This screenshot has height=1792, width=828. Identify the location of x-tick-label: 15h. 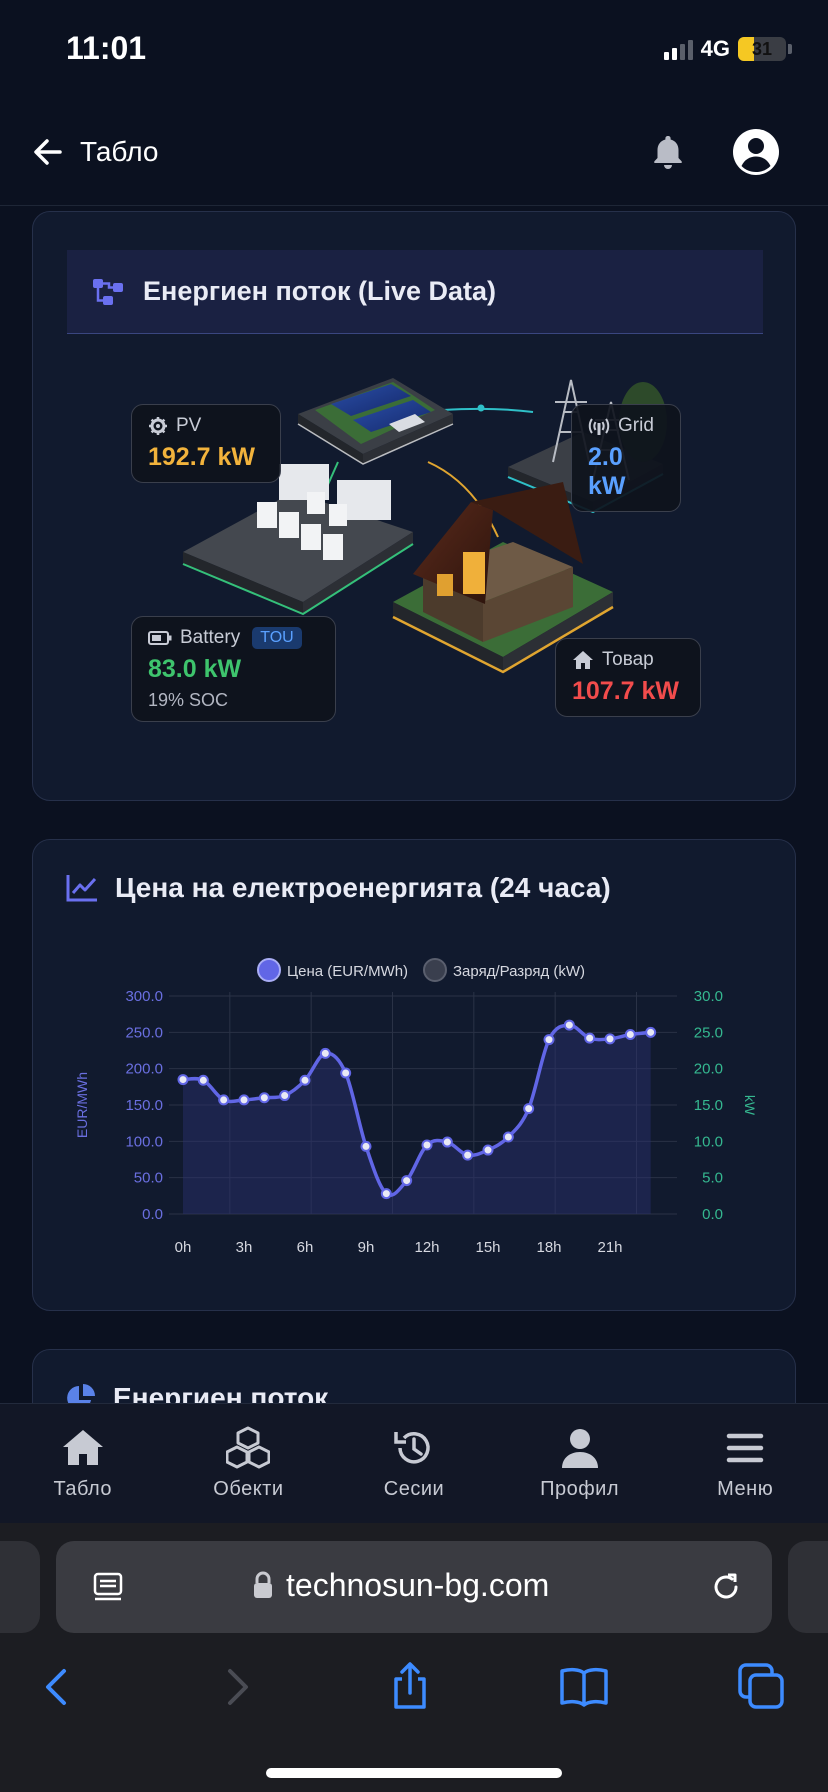
(487, 1247).